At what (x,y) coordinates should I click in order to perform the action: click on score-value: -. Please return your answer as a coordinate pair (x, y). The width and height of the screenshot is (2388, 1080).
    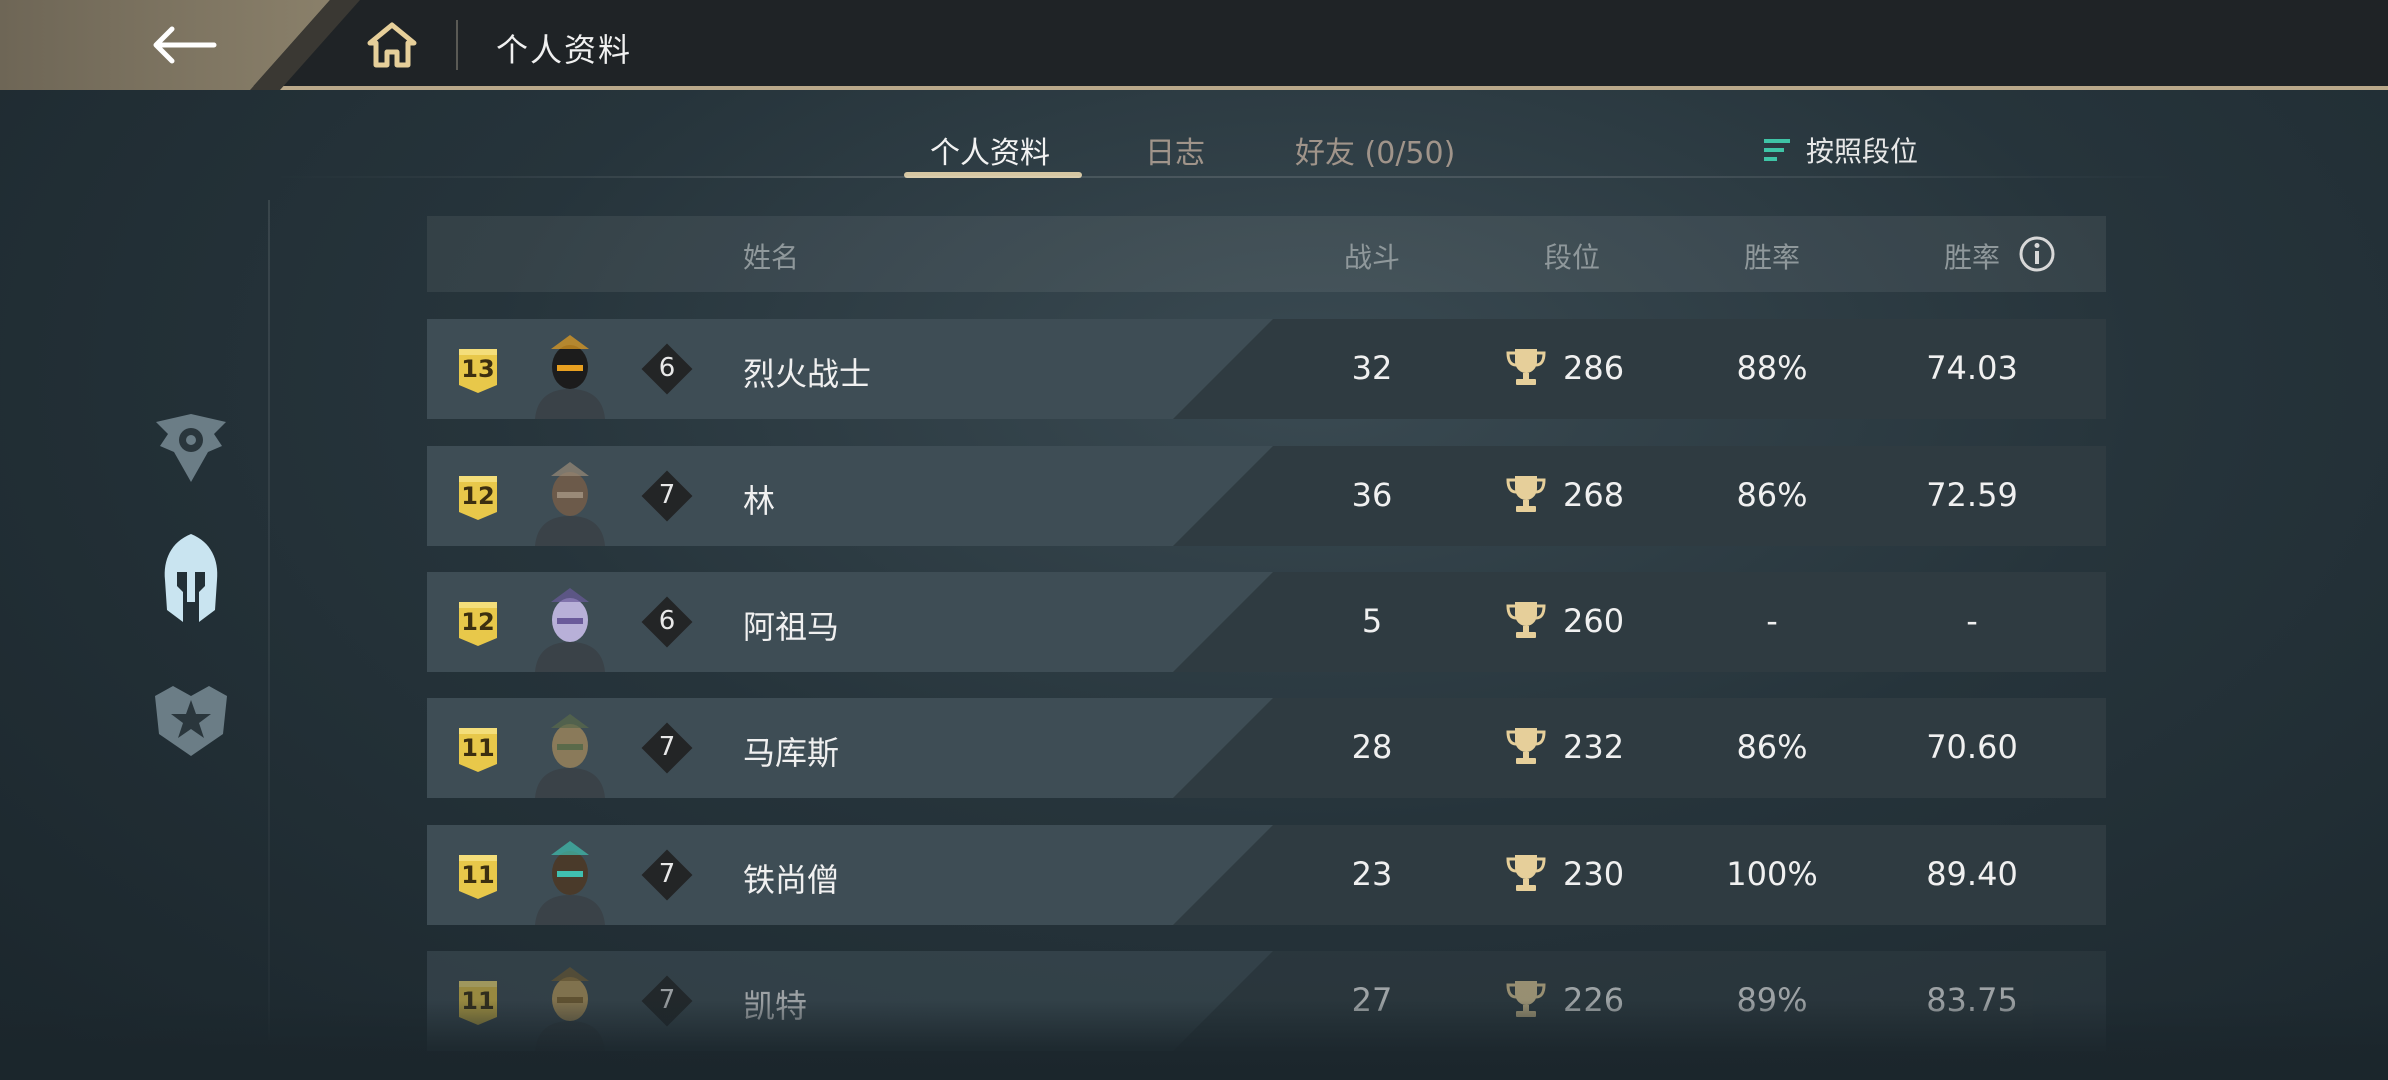
    Looking at the image, I should click on (1972, 621).